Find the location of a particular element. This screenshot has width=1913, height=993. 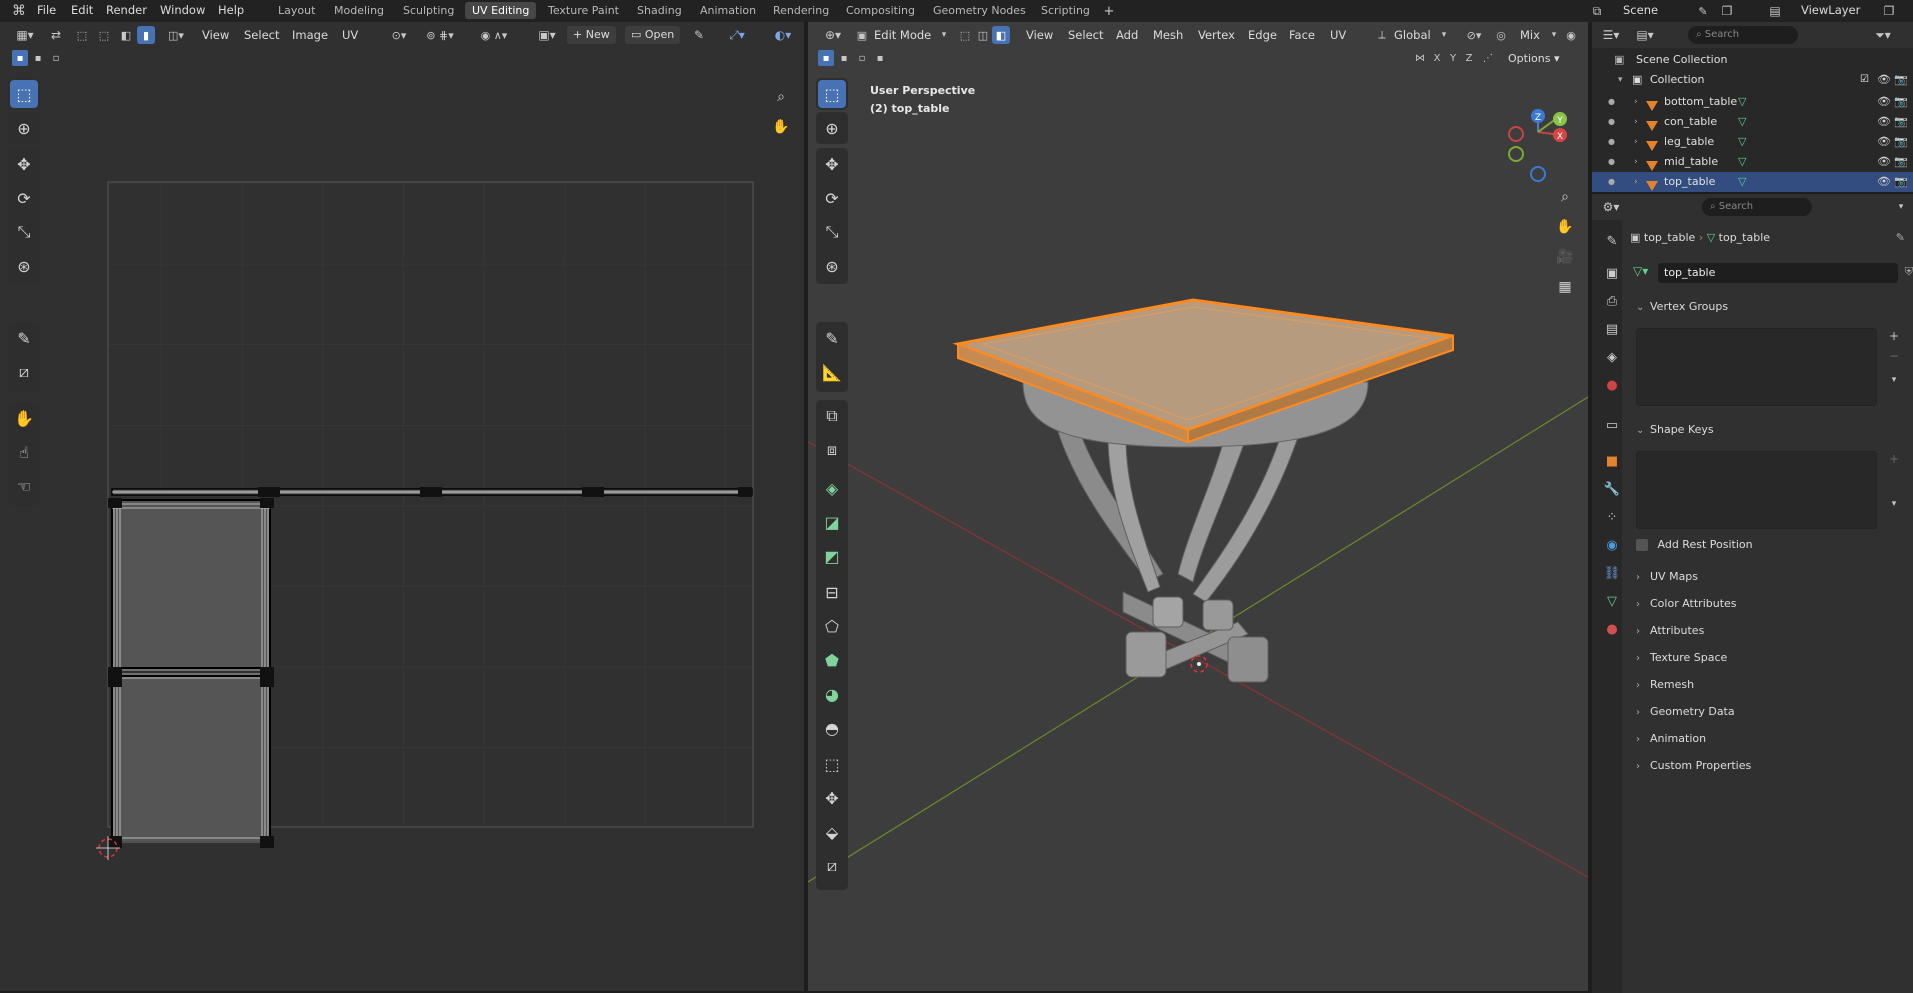

outliner-scene-collection: ▣ Scene Collection is located at coordinates (1752, 60).